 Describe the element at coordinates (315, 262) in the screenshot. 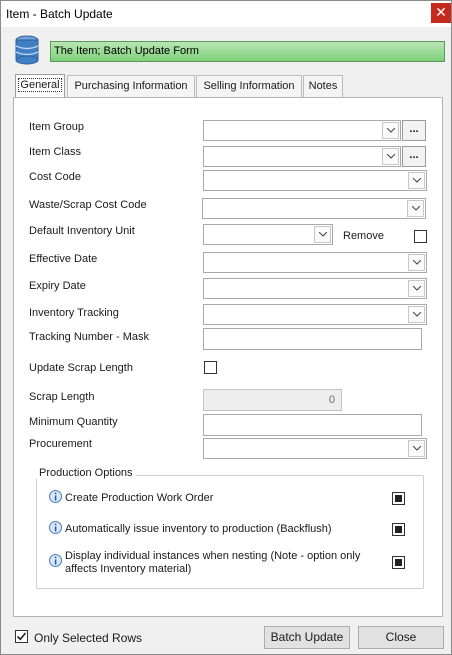

I see `effective-date-combo` at that location.